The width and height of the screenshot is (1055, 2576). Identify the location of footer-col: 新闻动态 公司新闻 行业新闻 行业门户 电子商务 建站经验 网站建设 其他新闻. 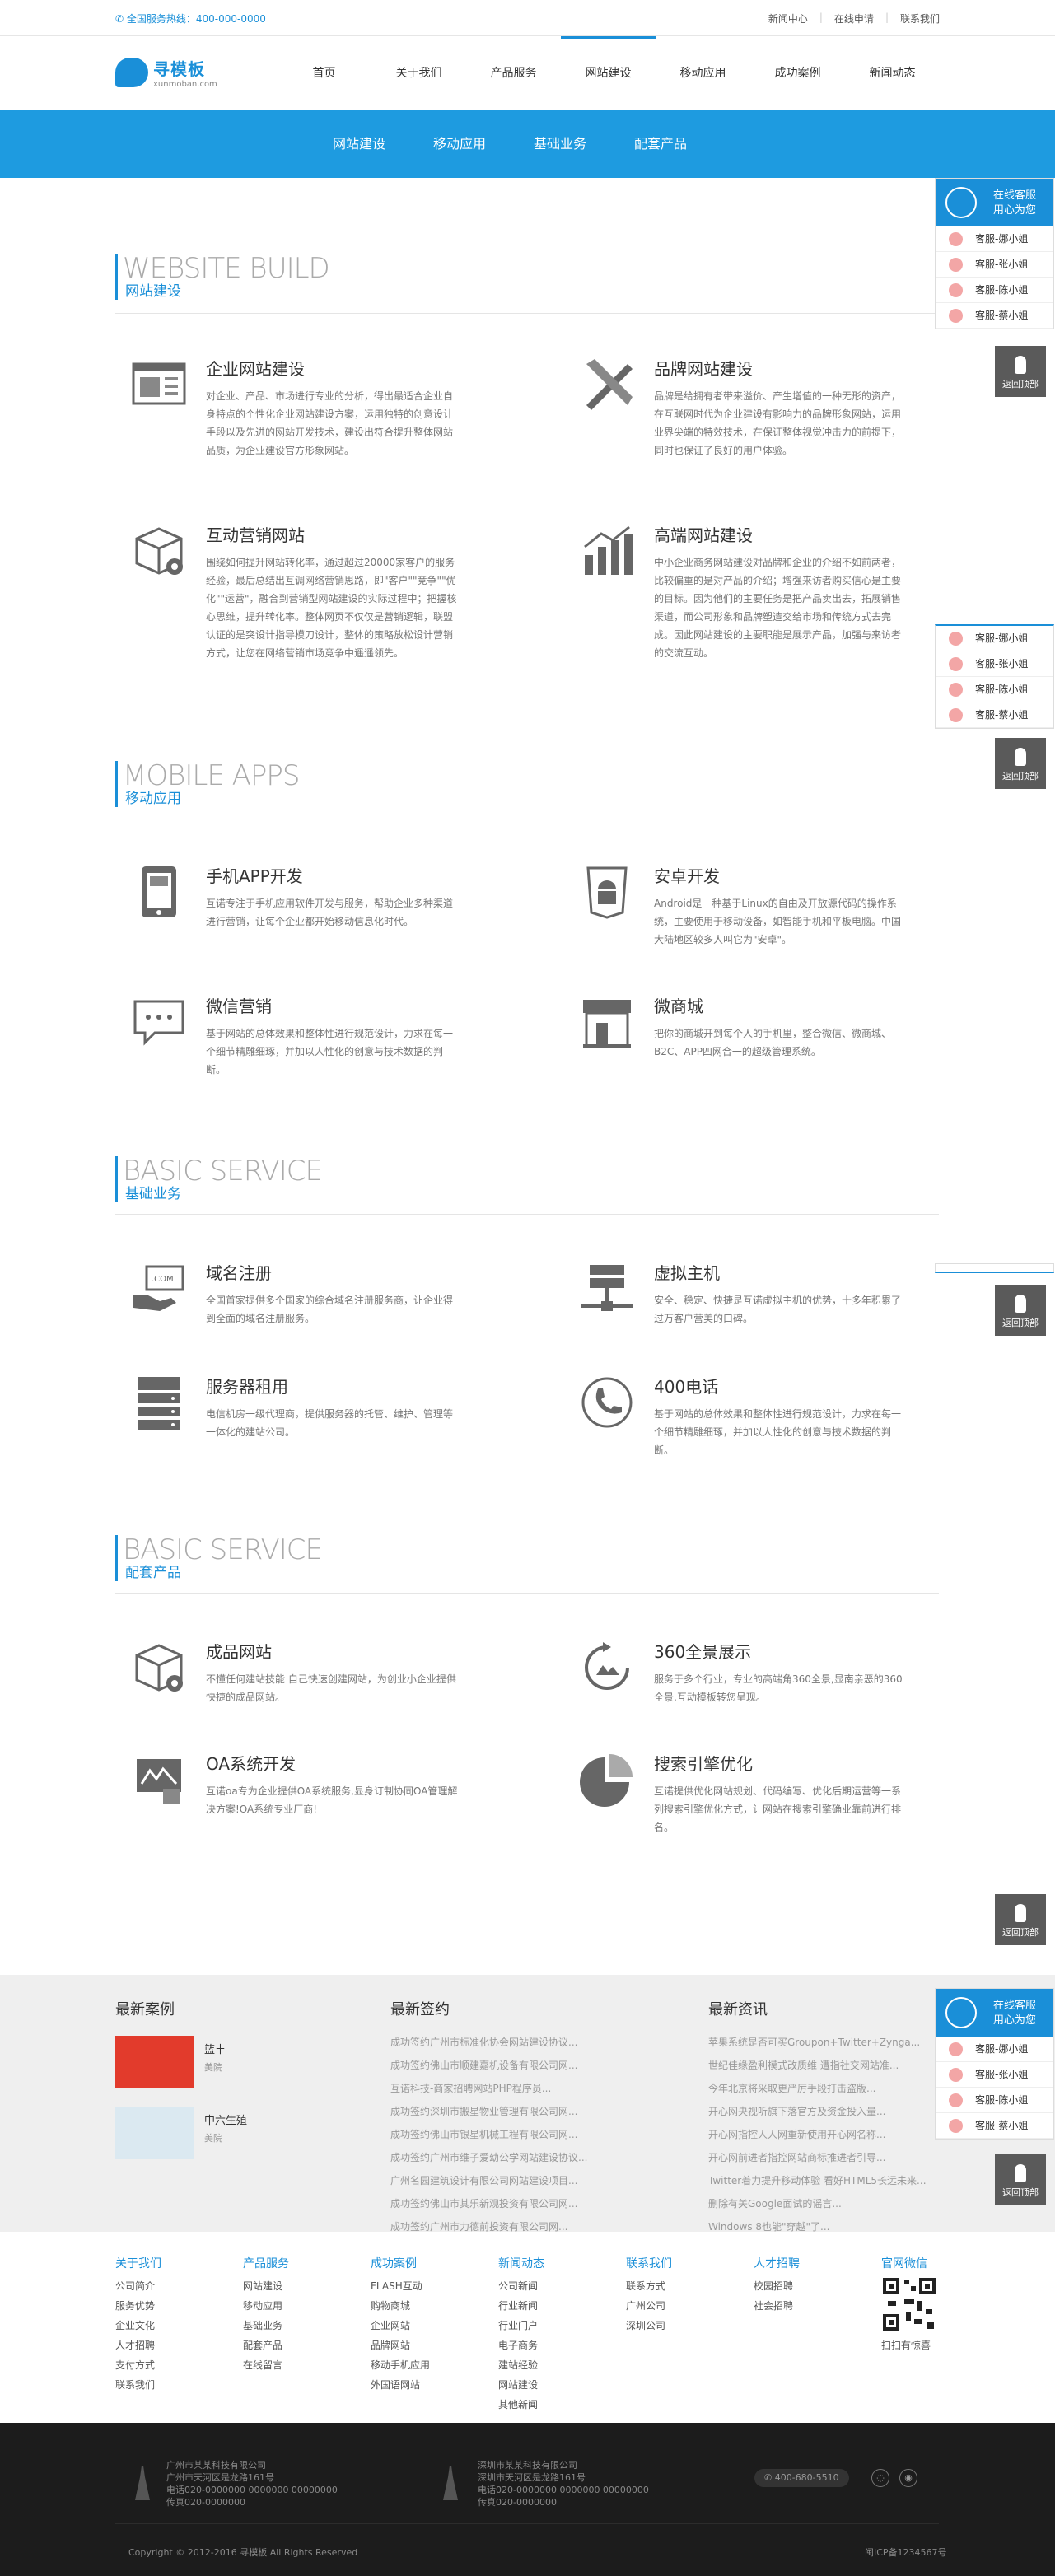
(521, 2333).